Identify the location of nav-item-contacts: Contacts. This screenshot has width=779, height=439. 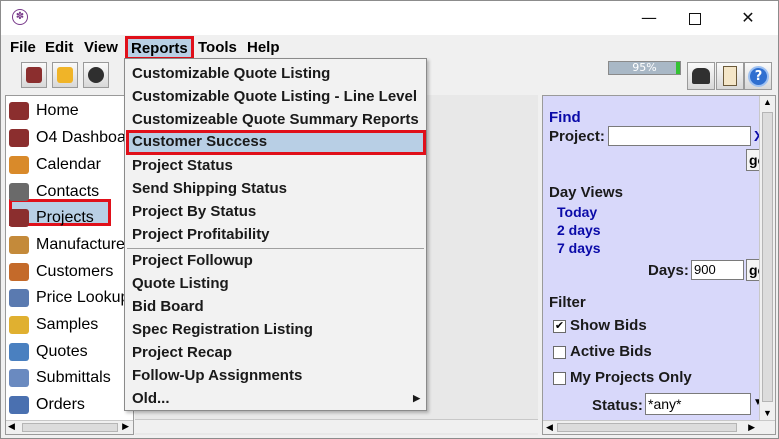
(69, 192).